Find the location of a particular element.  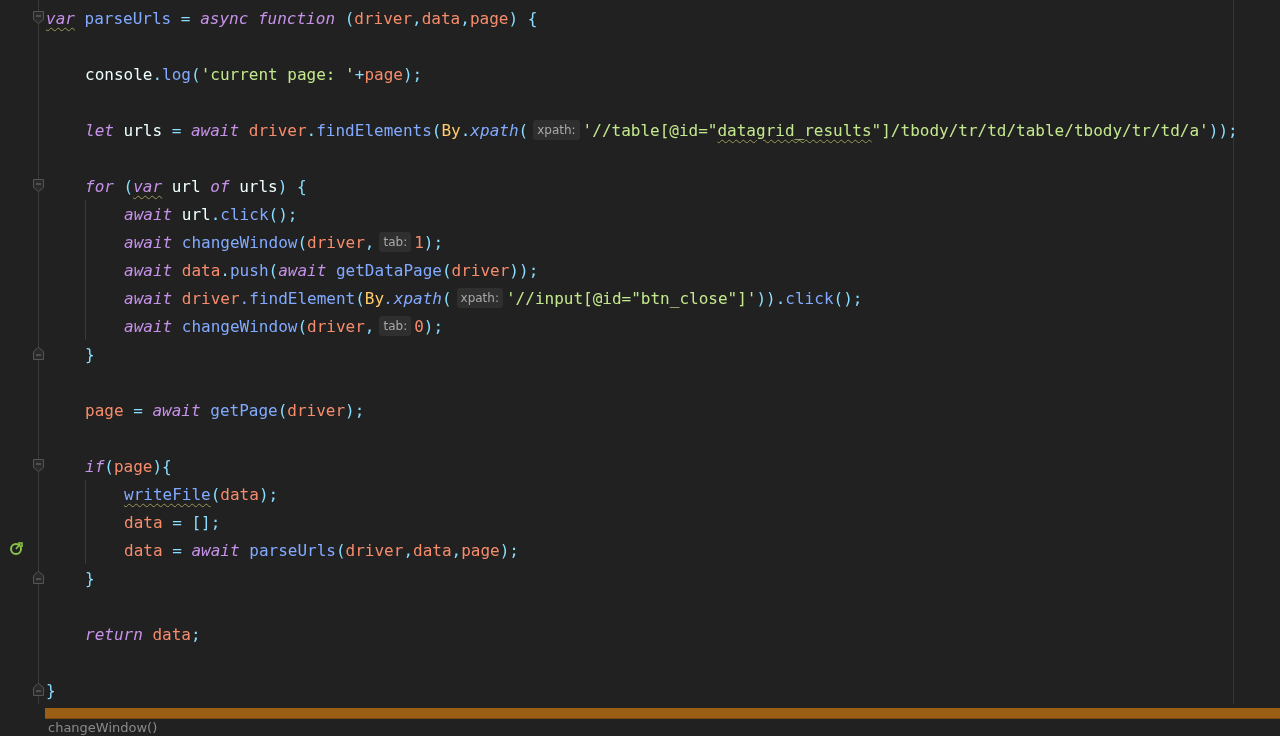

code-text: 1); is located at coordinates (429, 242).